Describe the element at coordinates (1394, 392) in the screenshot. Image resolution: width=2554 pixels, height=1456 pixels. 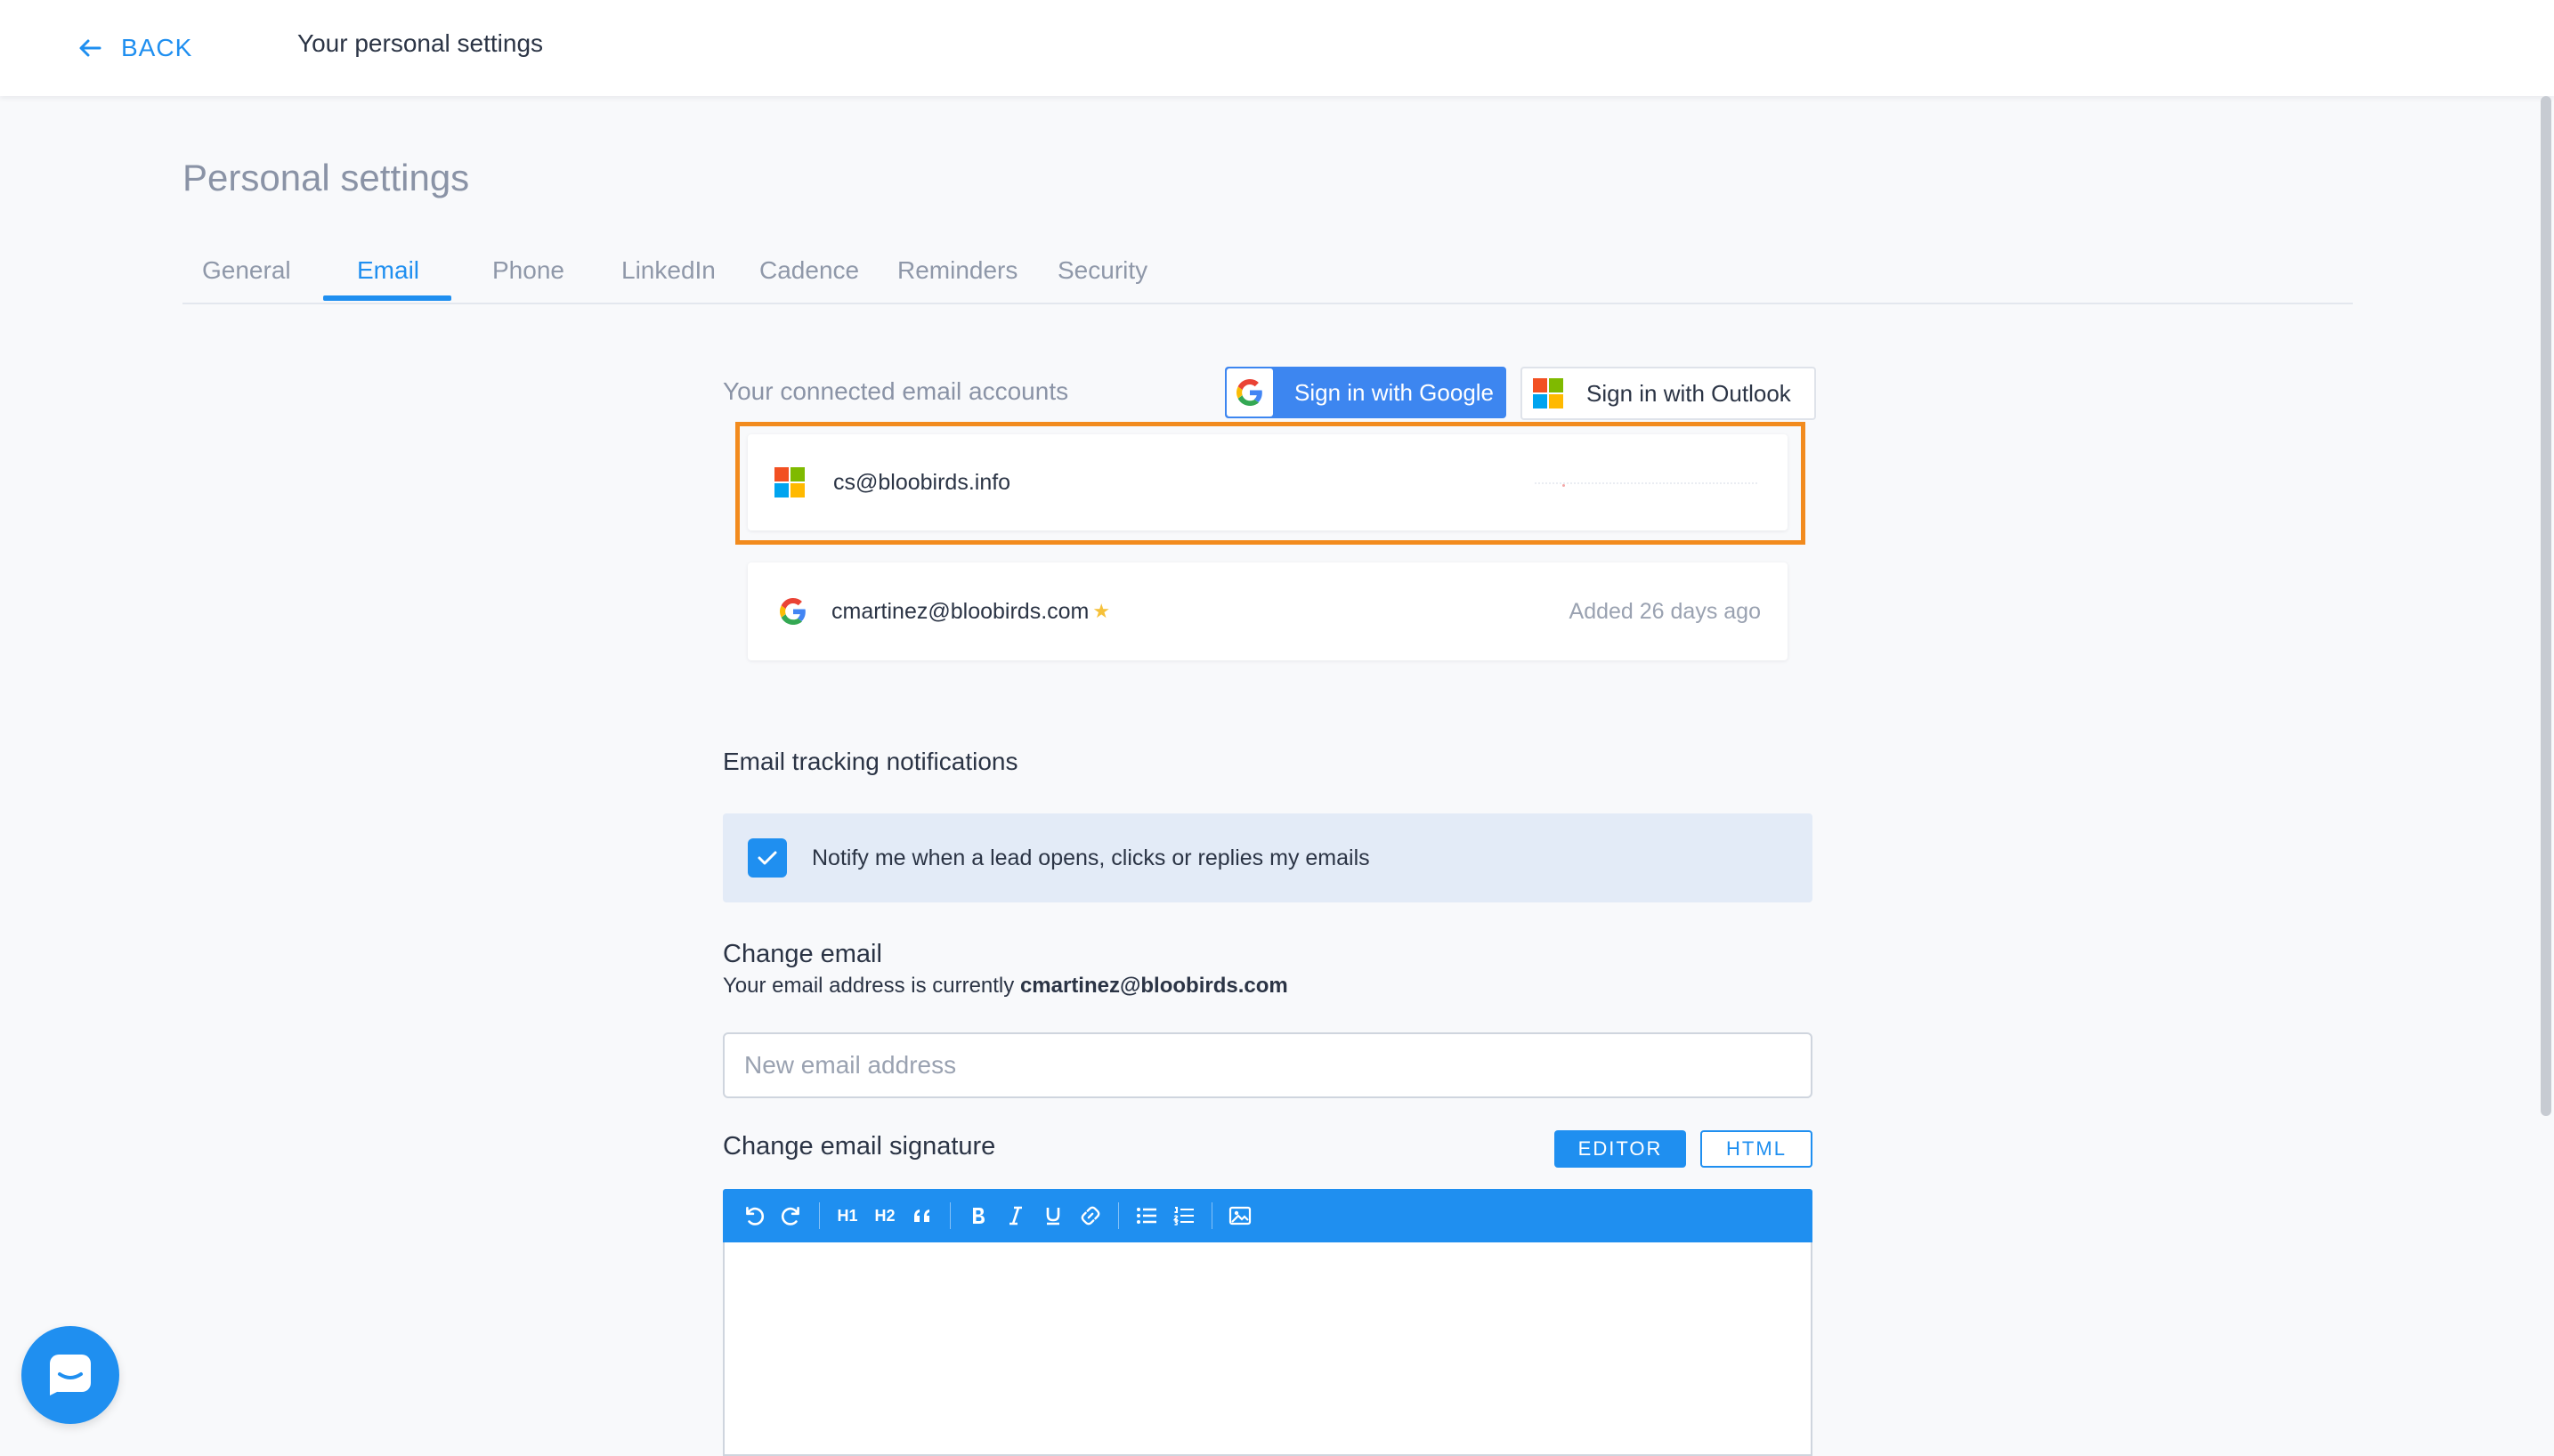
I see `sign-in-google-label: Sign in with Google` at that location.